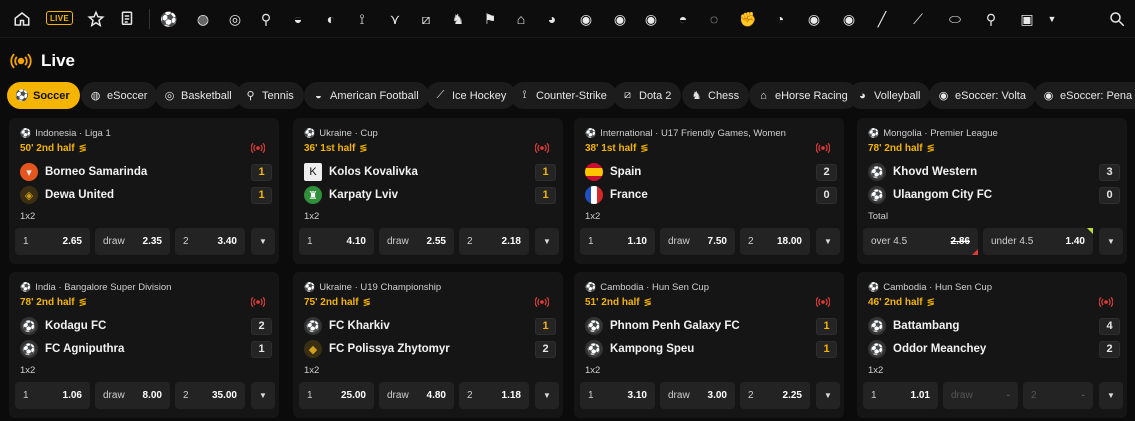  Describe the element at coordinates (52, 241) in the screenshot. I see `odds-button-home: 1 2.65` at that location.